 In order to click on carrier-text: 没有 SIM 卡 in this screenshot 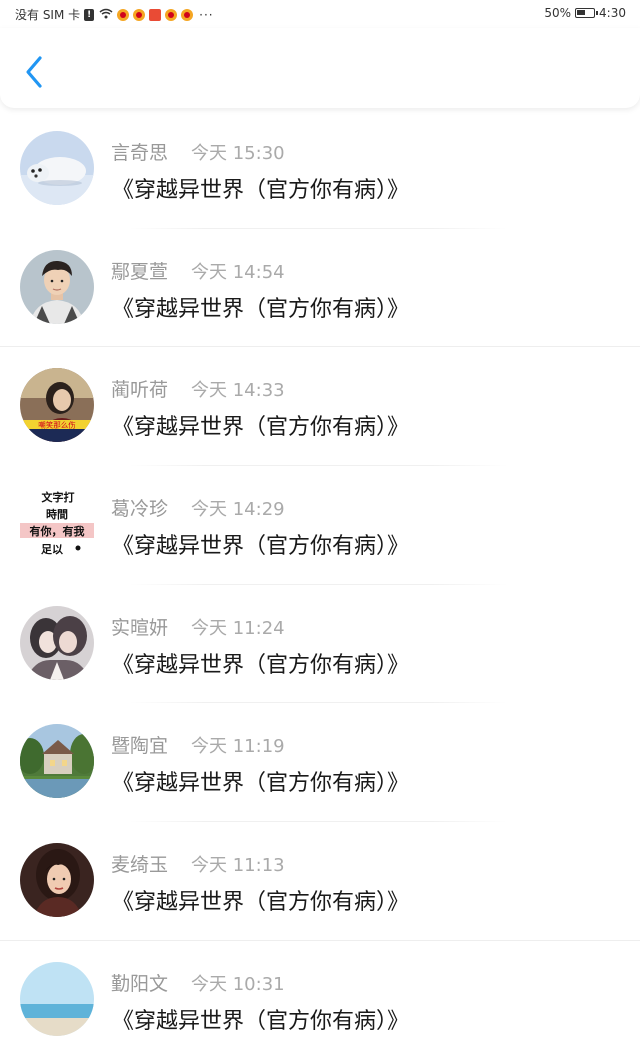, I will do `click(48, 15)`.